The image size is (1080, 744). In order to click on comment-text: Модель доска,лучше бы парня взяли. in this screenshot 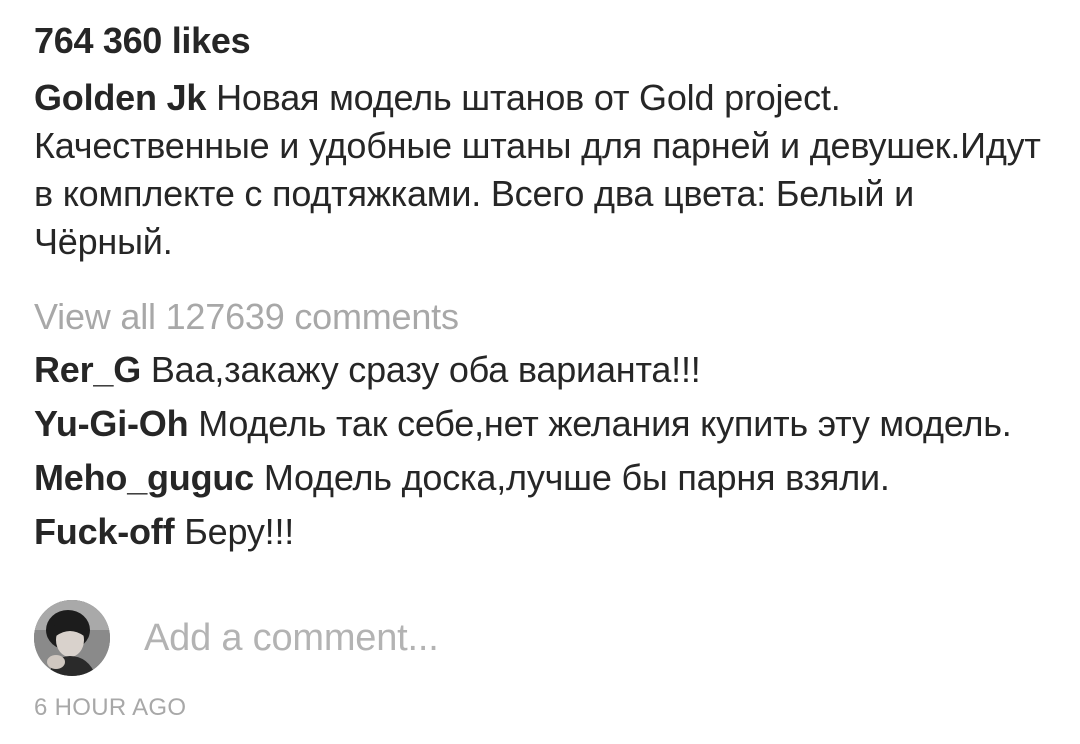, I will do `click(576, 477)`.